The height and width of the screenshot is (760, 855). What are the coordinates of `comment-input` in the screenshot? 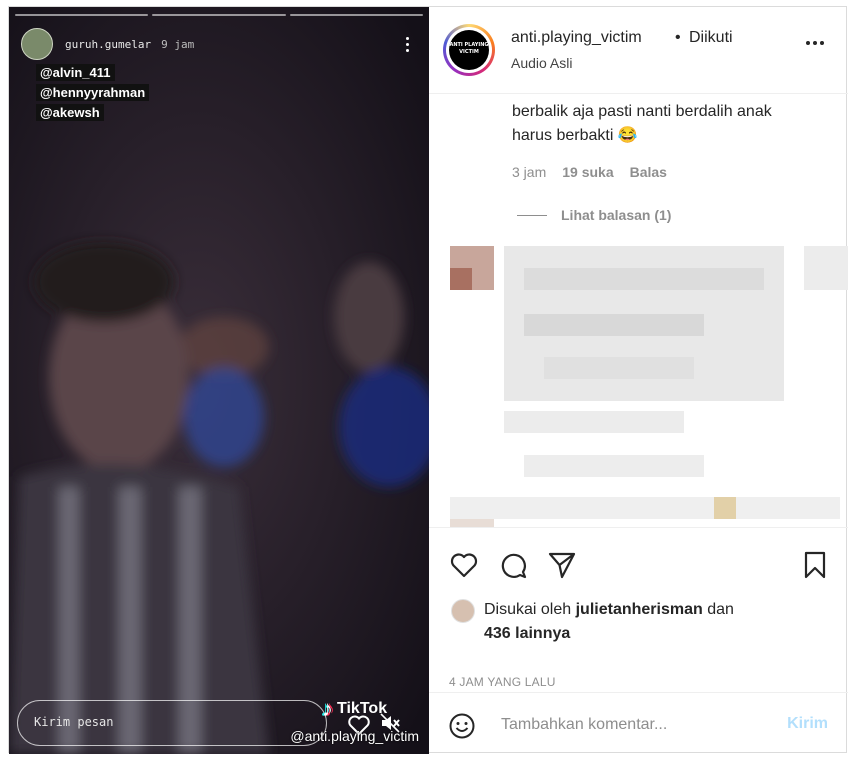 It's located at (636, 725).